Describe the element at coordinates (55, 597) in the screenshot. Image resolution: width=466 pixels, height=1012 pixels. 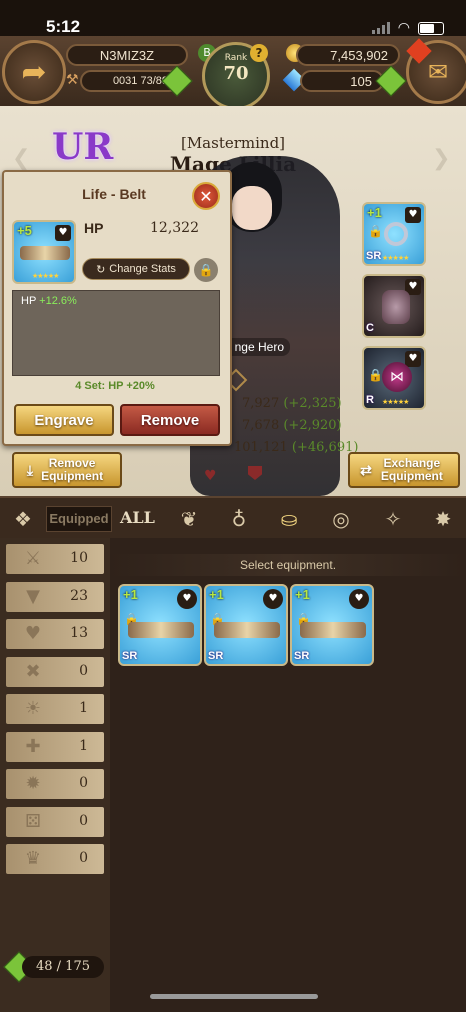
I see `filter-row-defense: ▼ 23` at that location.